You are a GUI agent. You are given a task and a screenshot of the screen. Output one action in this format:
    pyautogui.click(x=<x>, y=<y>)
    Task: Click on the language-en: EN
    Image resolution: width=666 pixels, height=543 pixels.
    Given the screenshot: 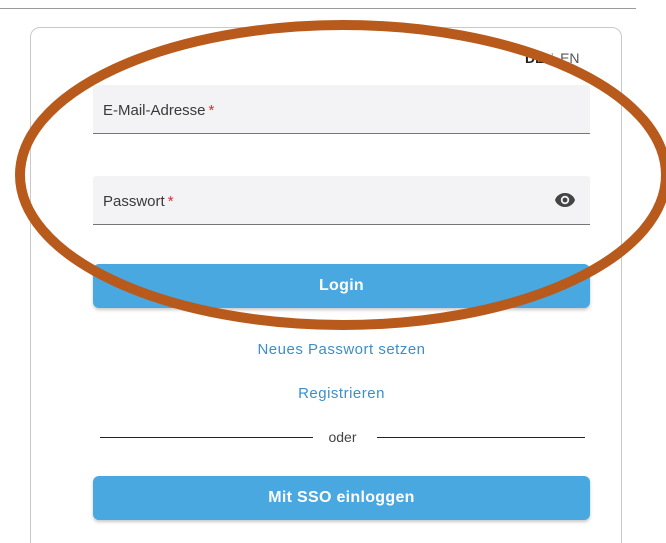 What is the action you would take?
    pyautogui.click(x=569, y=58)
    